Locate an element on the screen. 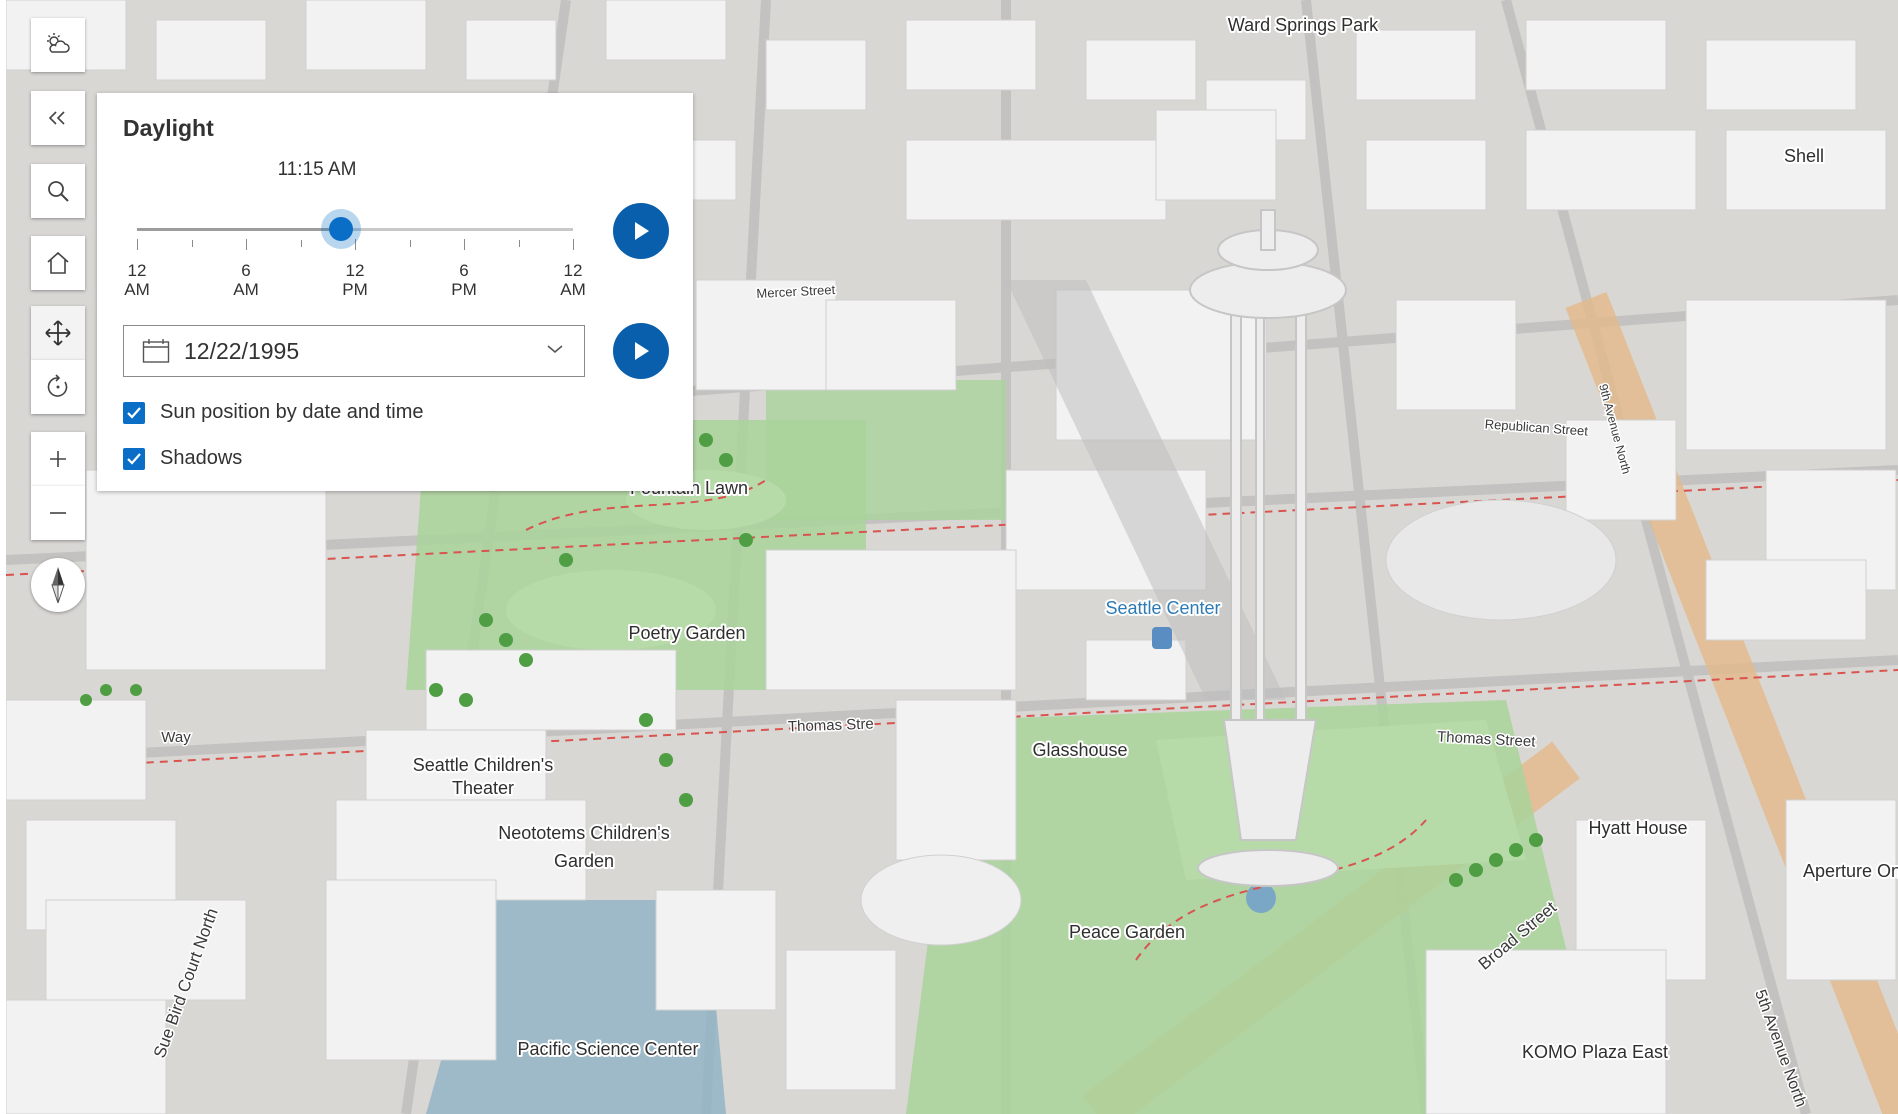 The height and width of the screenshot is (1114, 1898). map-label: Neototems Children's is located at coordinates (584, 833).